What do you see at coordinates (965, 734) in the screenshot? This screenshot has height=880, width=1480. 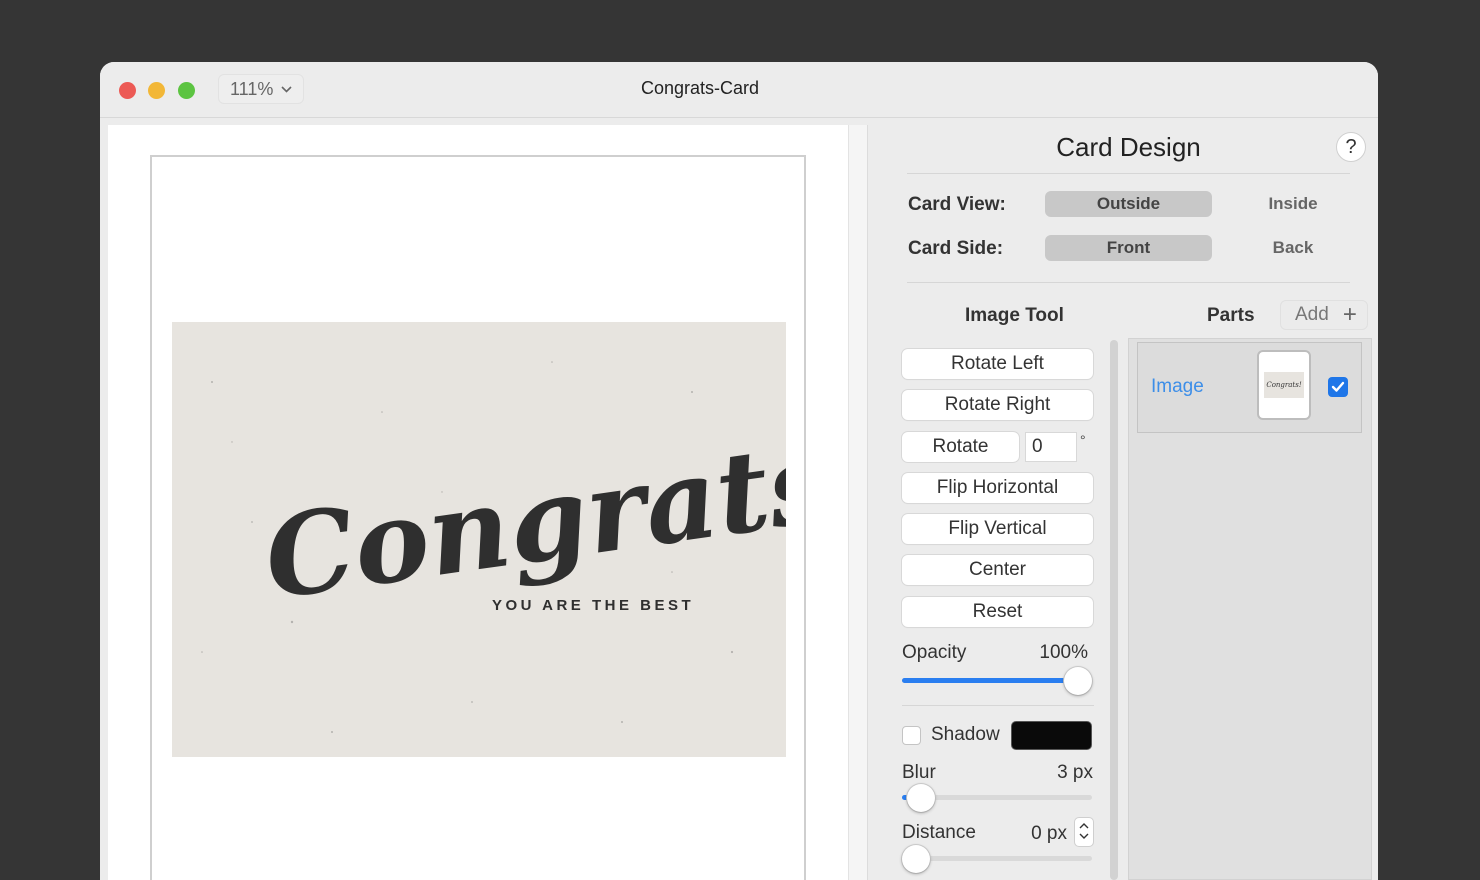 I see `shadow-label: Shadow` at bounding box center [965, 734].